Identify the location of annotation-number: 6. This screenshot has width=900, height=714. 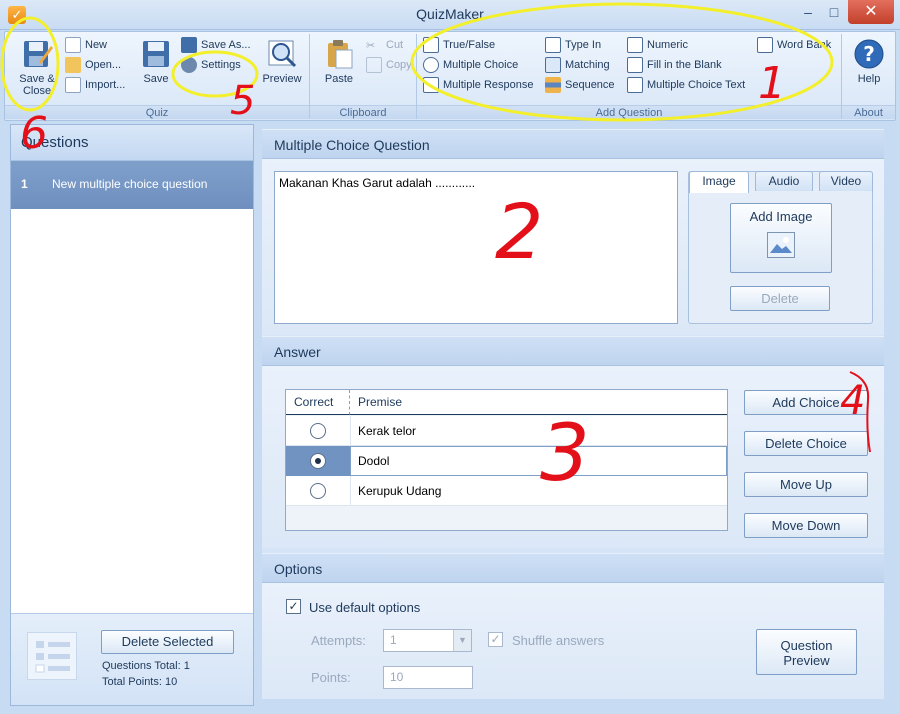
(34, 133).